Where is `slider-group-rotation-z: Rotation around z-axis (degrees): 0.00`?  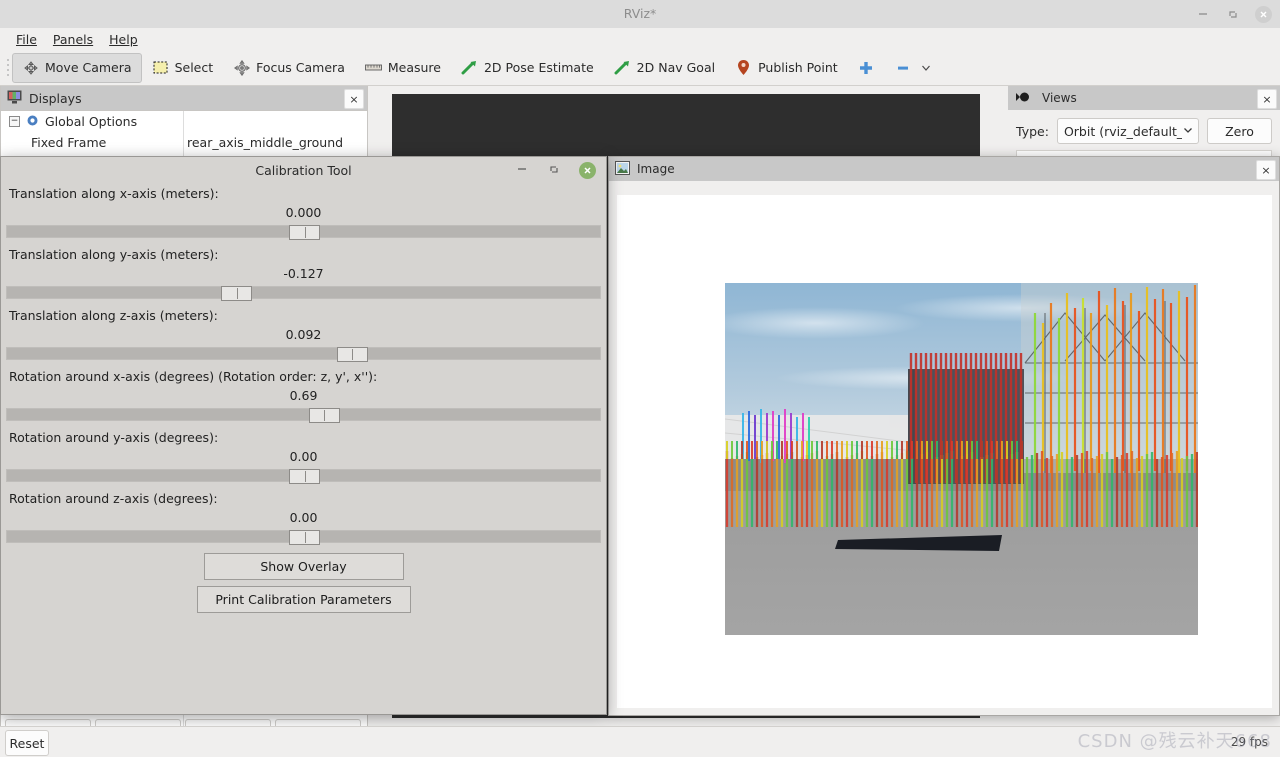
slider-group-rotation-z: Rotation around z-axis (degrees): 0.00 is located at coordinates (303, 516).